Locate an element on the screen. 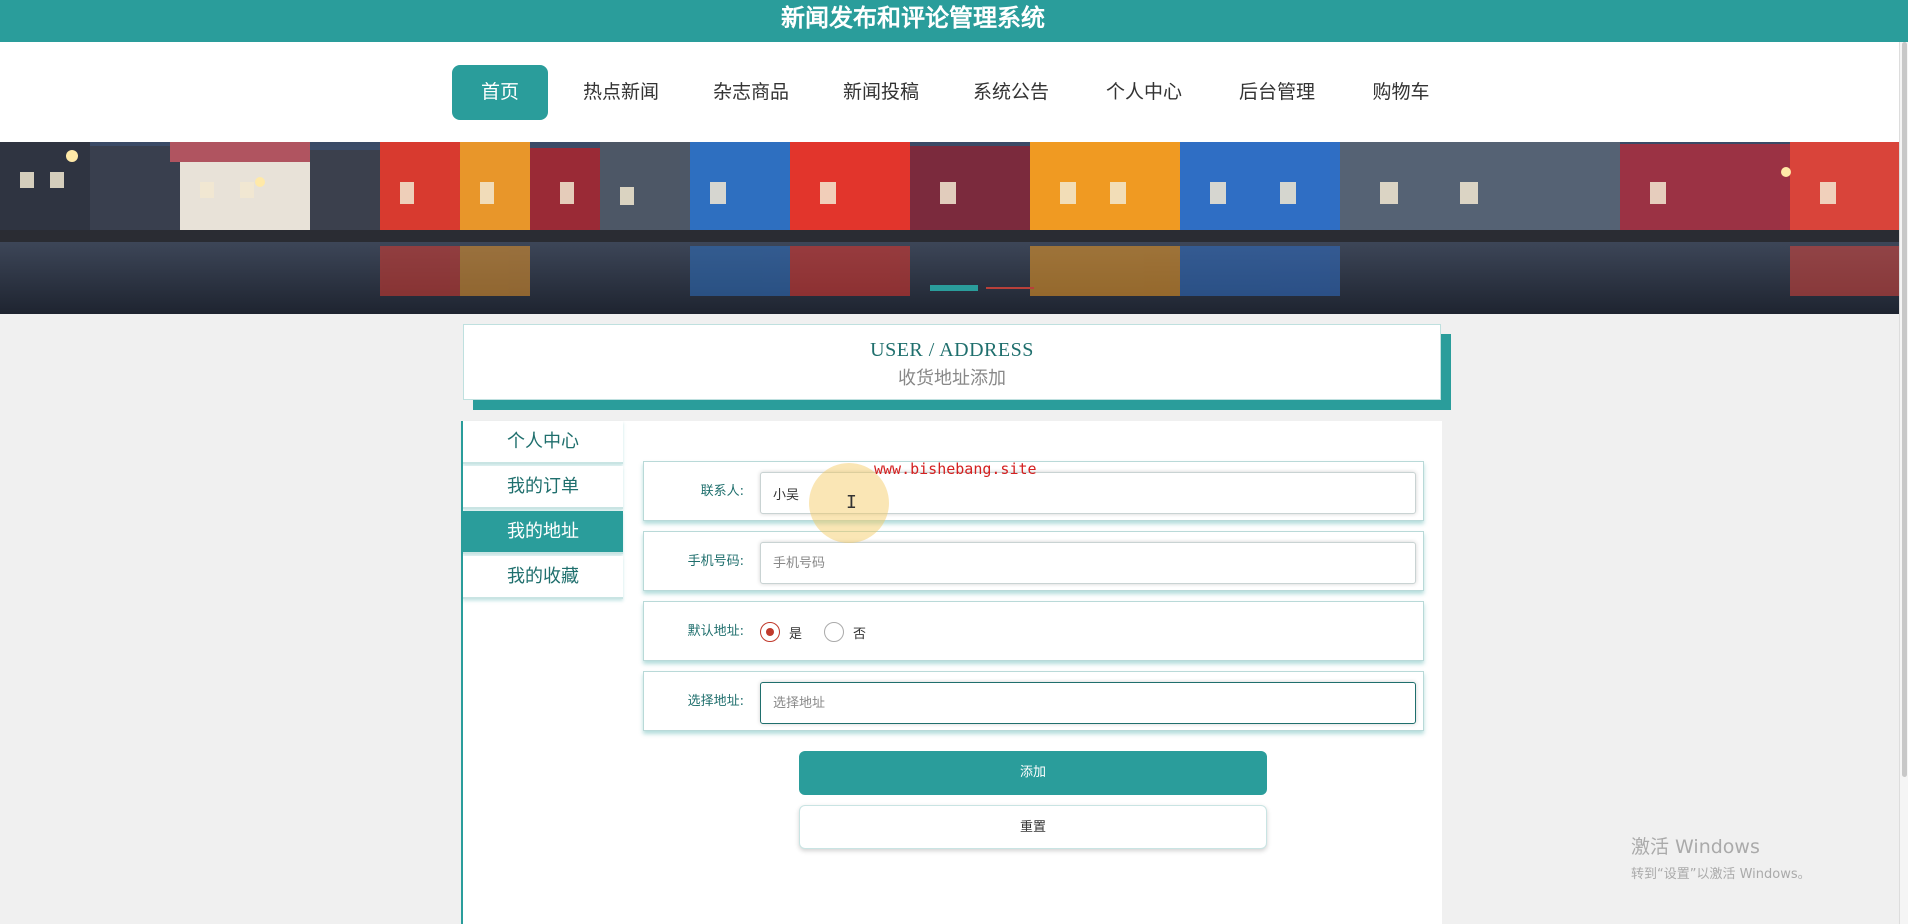 Image resolution: width=1908 pixels, height=924 pixels. phone-label: 手机号码: is located at coordinates (715, 561).